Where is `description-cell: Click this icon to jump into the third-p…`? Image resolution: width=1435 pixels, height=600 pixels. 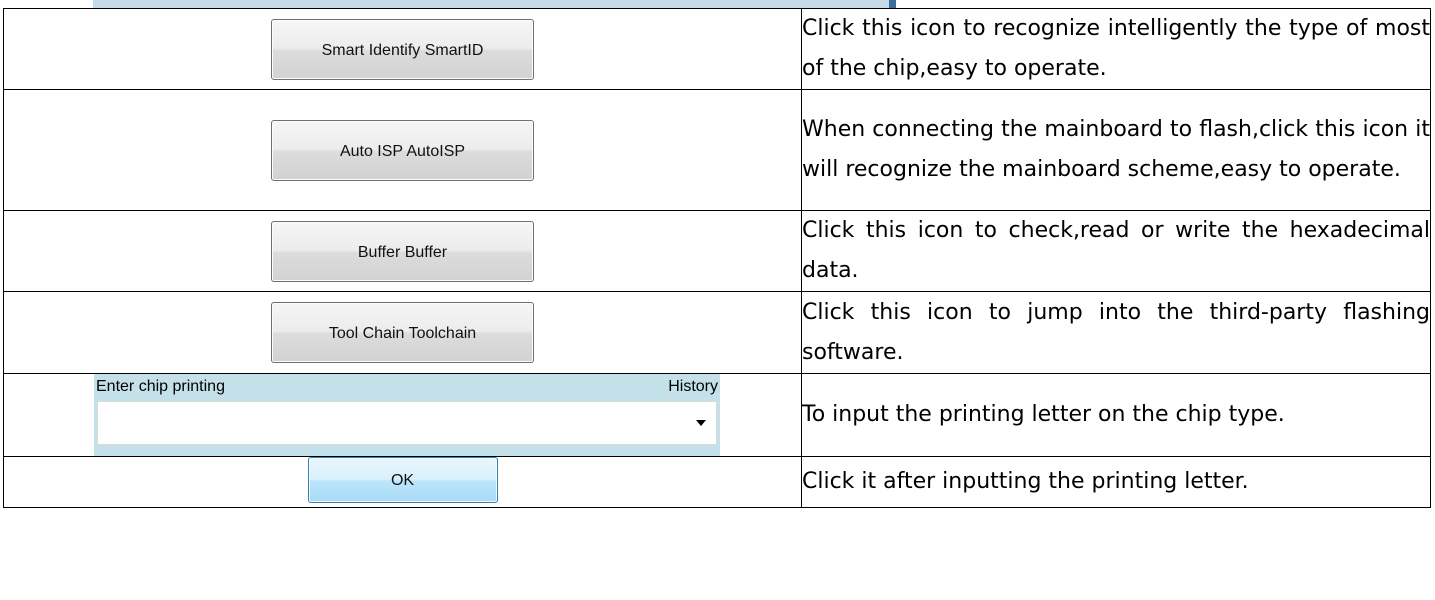 description-cell: Click this icon to jump into the third-p… is located at coordinates (1116, 332).